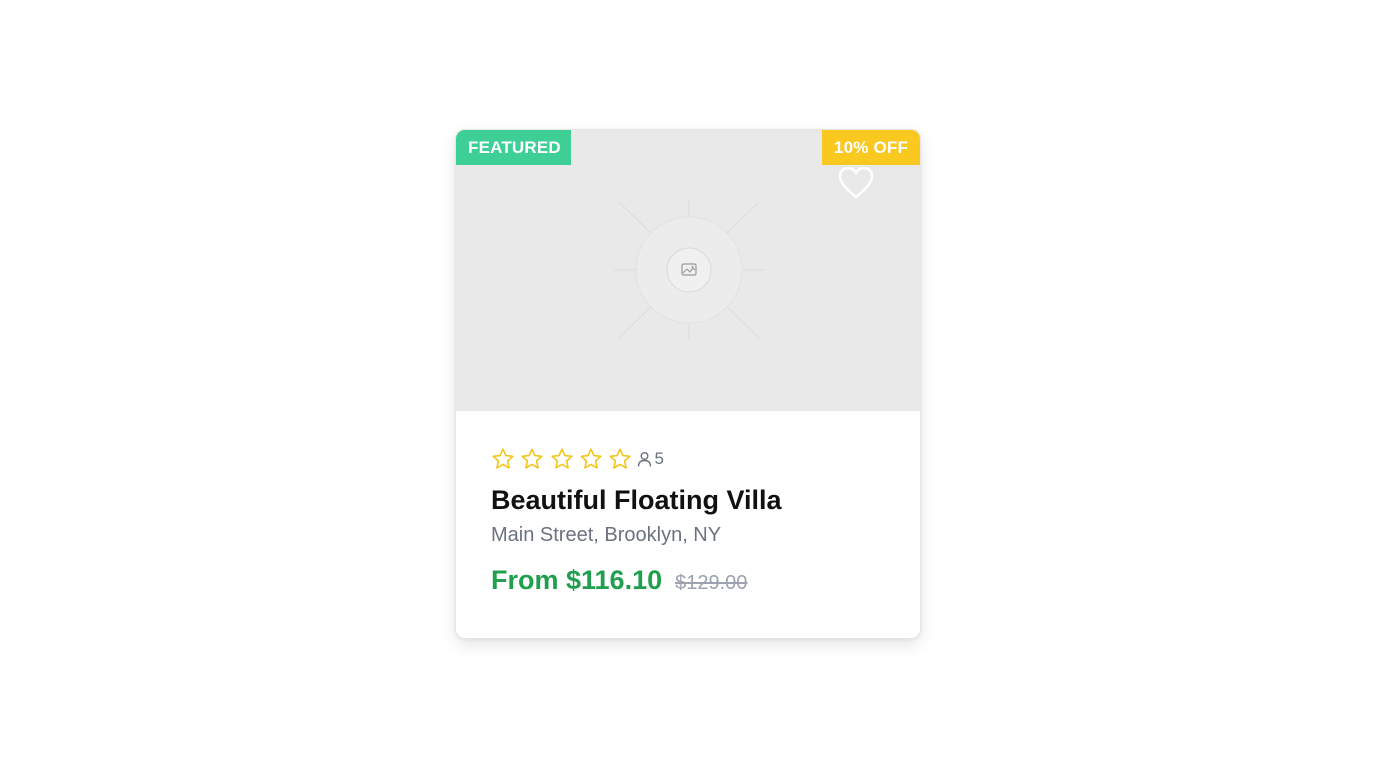 This screenshot has width=1376, height=768. I want to click on rating: 5, so click(577, 459).